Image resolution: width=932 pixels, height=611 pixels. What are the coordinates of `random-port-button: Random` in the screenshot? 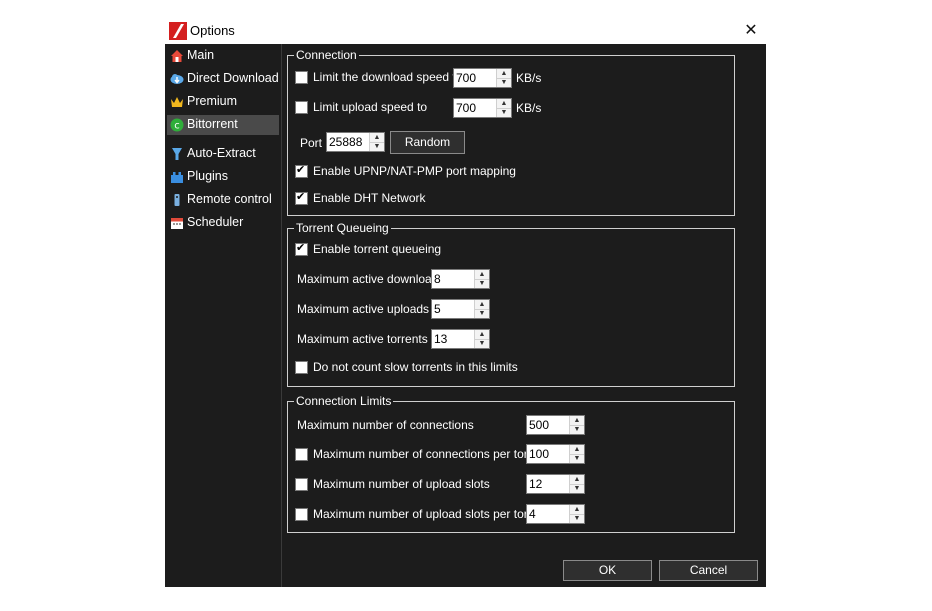 It's located at (427, 142).